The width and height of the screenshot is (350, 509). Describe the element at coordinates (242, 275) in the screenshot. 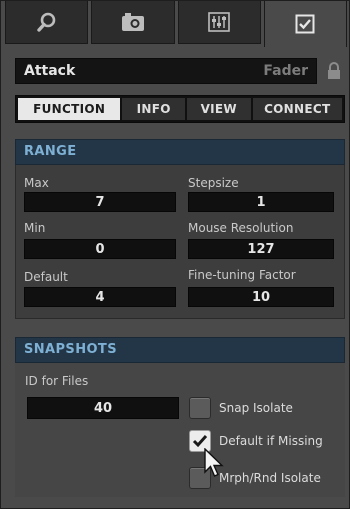

I see `fine-tuning-label: Fine-tuning Factor` at that location.